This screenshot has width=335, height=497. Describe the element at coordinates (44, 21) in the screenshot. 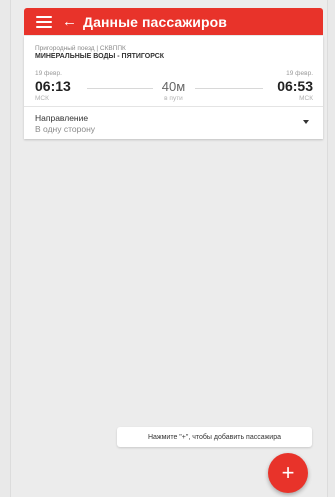

I see `hamburger-menu-icon` at that location.